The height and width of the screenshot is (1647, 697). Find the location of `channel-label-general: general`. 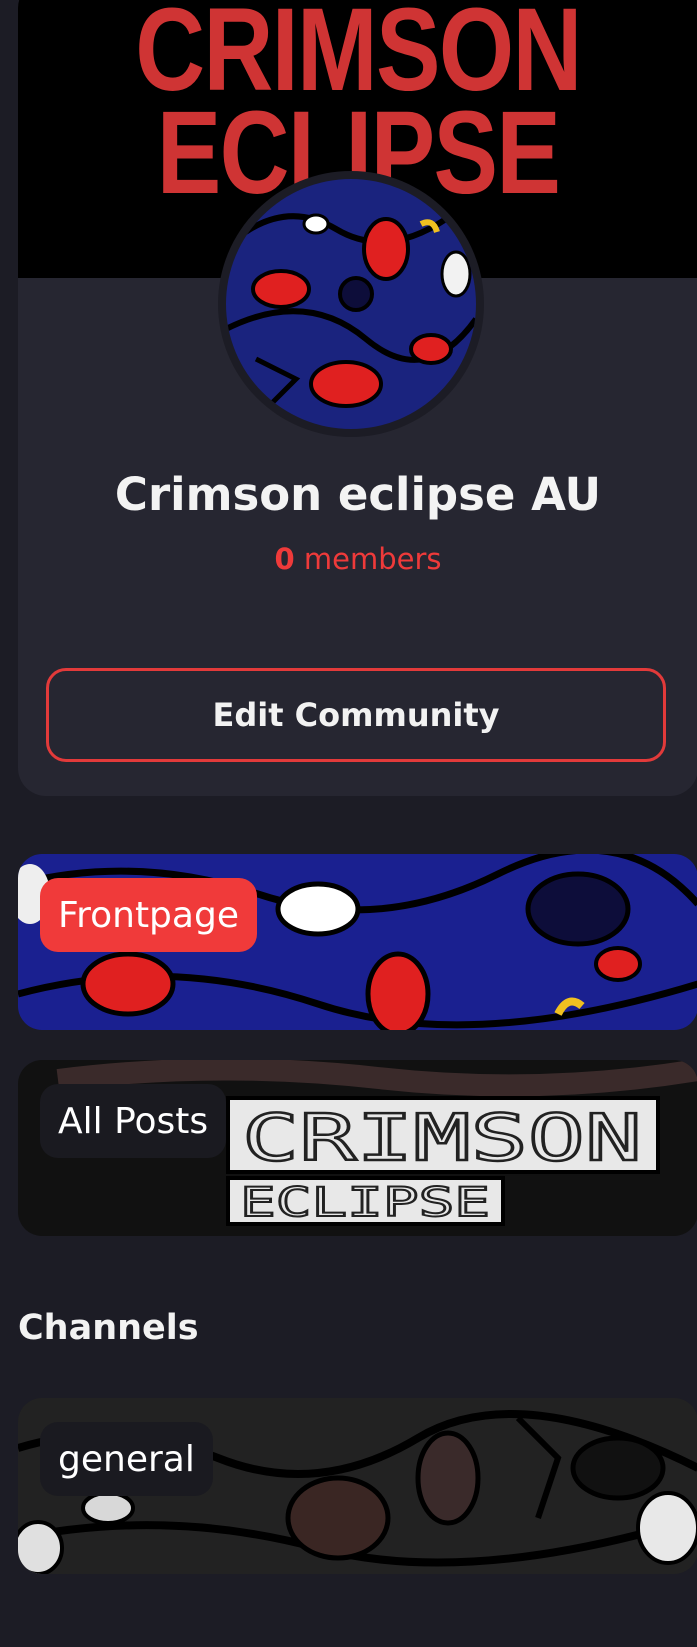

channel-label-general: general is located at coordinates (126, 1459).